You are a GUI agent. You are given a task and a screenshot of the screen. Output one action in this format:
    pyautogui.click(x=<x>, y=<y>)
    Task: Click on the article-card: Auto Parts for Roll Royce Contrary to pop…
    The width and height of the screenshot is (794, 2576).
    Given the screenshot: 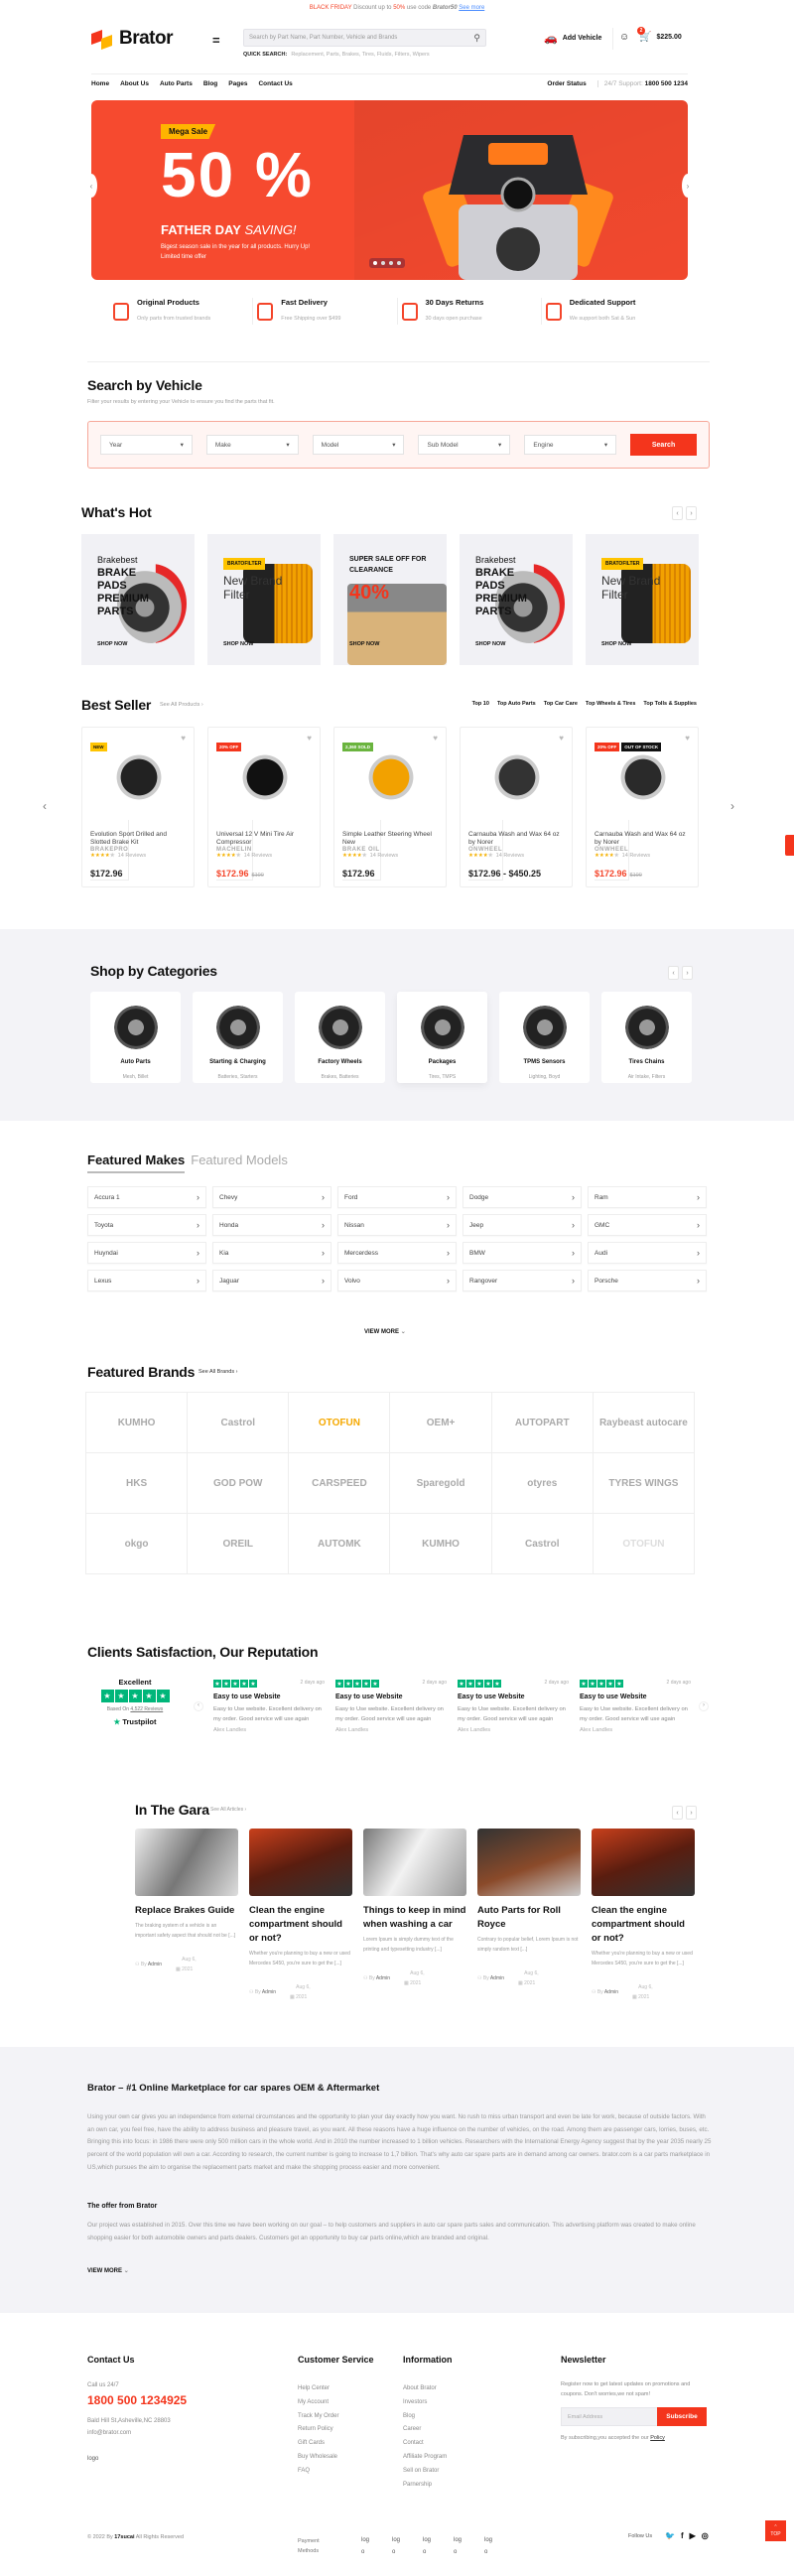 What is the action you would take?
    pyautogui.click(x=529, y=1915)
    